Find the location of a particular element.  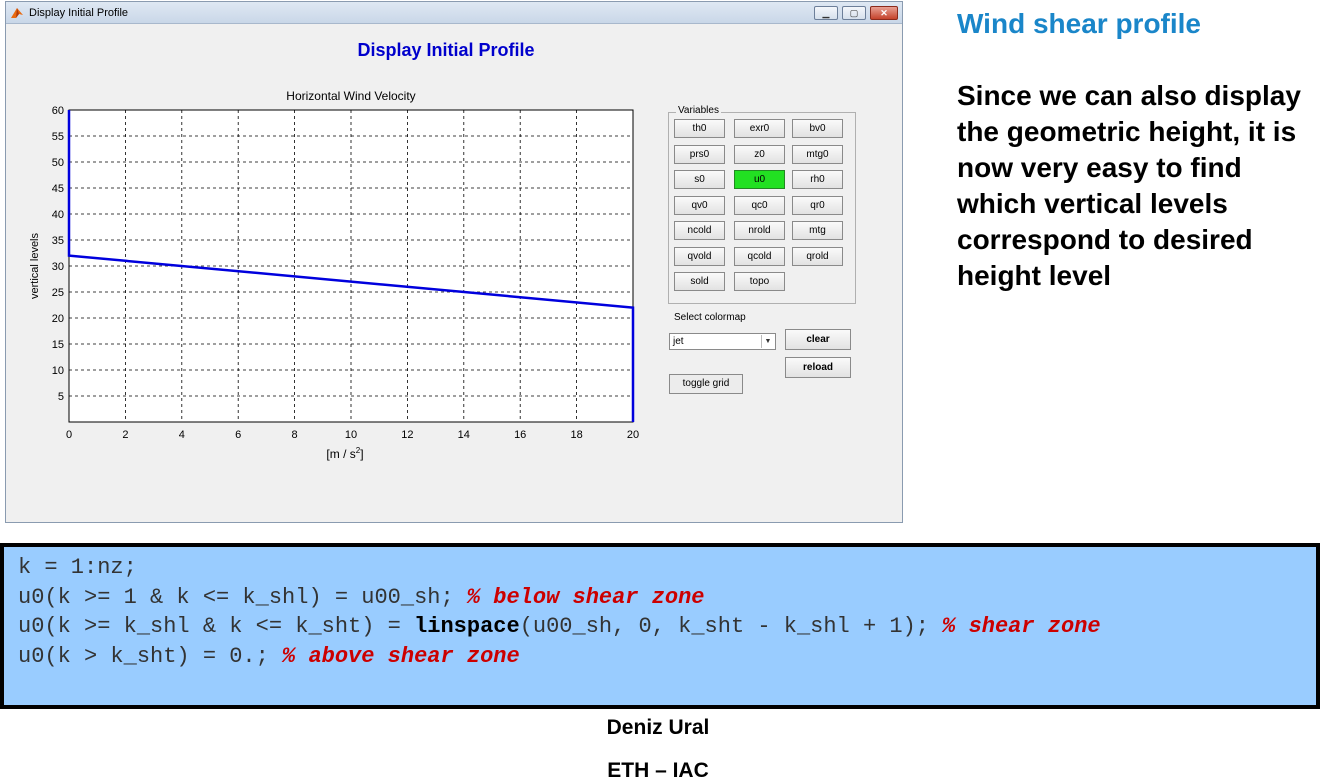

colormap-value: jet is located at coordinates (678, 341).